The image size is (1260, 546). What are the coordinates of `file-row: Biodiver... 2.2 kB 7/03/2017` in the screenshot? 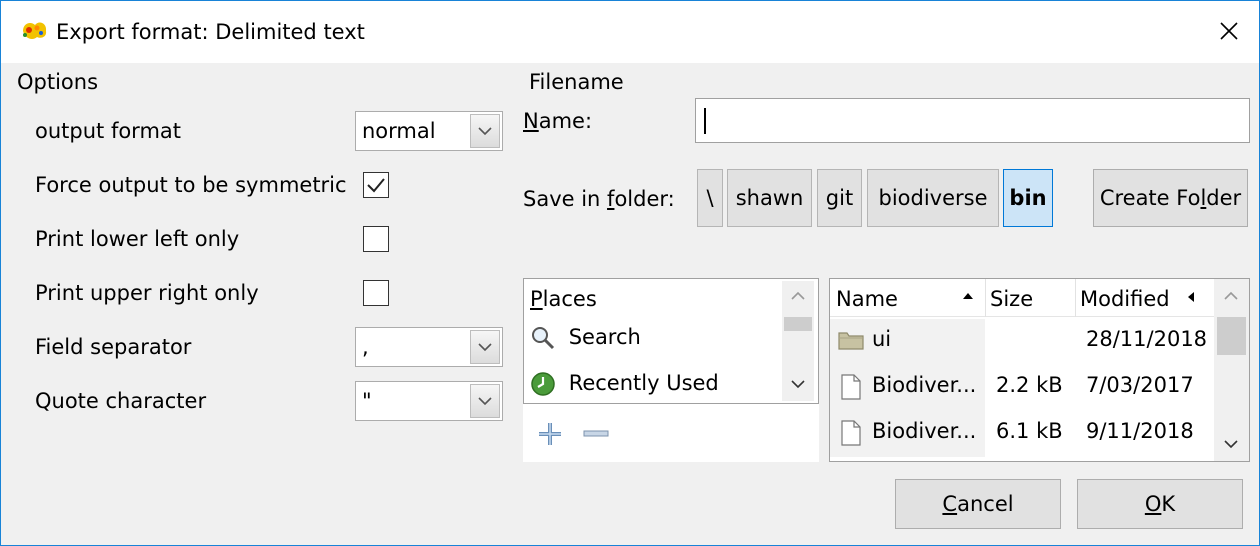 It's located at (1022, 388).